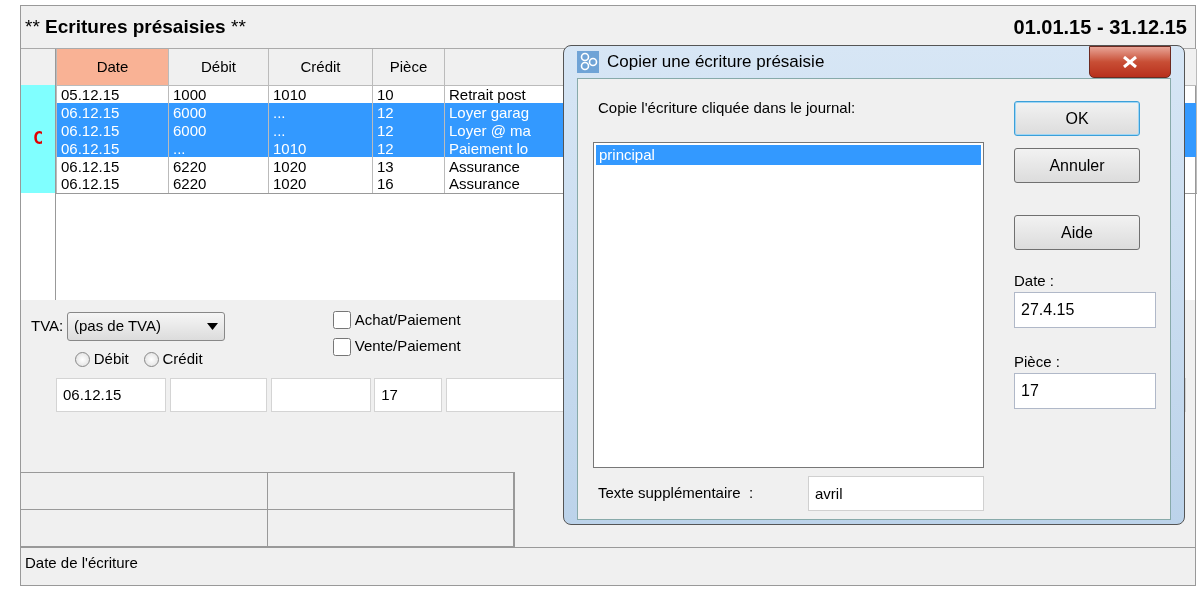 This screenshot has width=1203, height=591. I want to click on vat-label: TVA:, so click(47, 326).